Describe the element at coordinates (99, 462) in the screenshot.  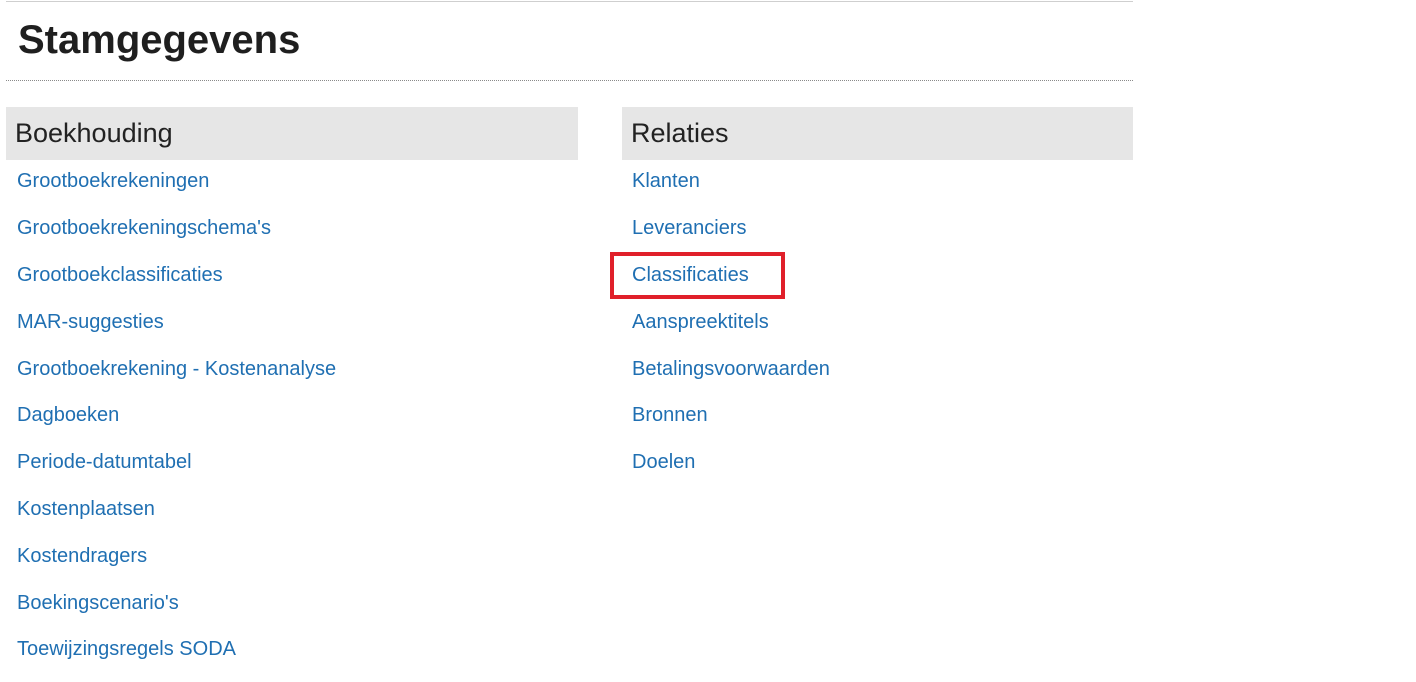
I see `link-periode-datumtabel: Periode-datumtabel` at that location.